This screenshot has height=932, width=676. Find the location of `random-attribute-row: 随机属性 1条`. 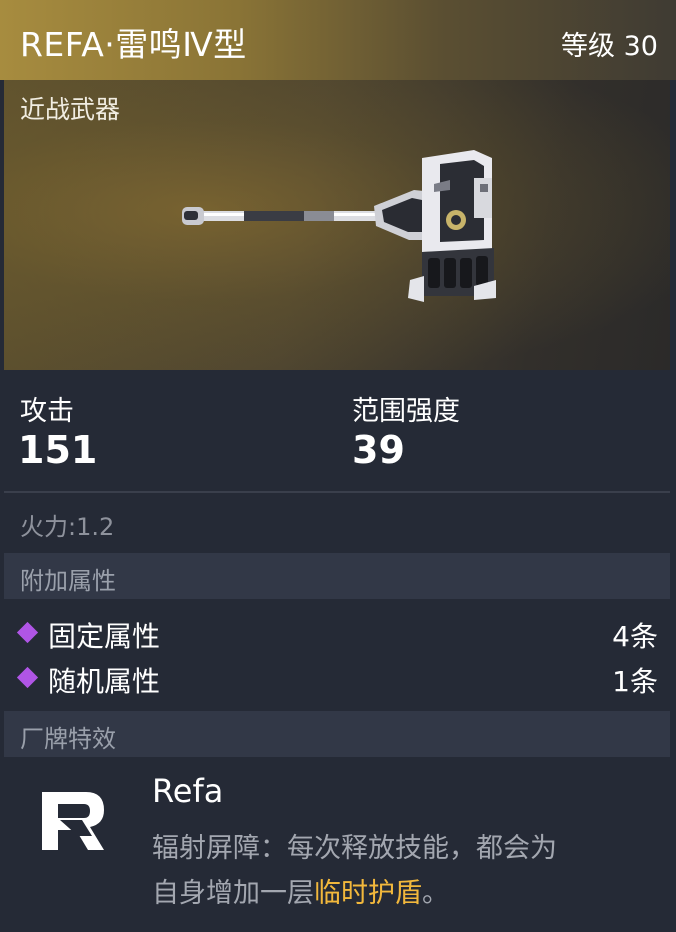

random-attribute-row: 随机属性 1条 is located at coordinates (337, 680).